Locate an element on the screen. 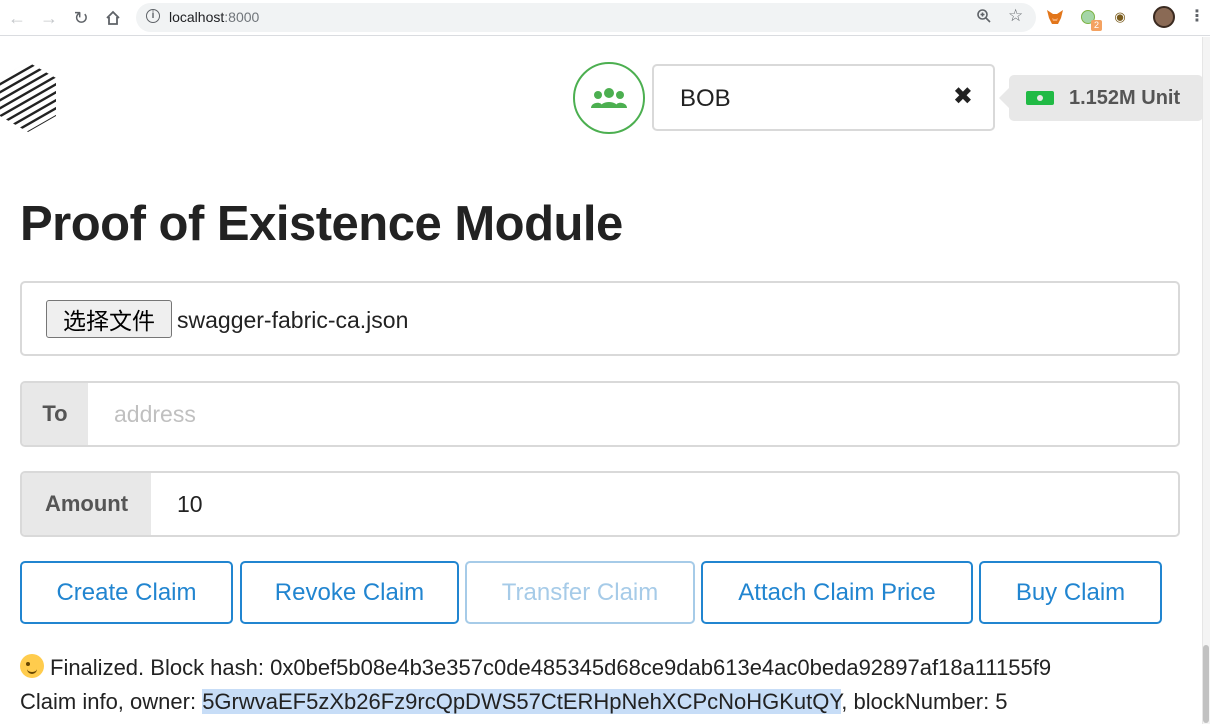  buy-claim-button: Buy Claim is located at coordinates (1070, 592).